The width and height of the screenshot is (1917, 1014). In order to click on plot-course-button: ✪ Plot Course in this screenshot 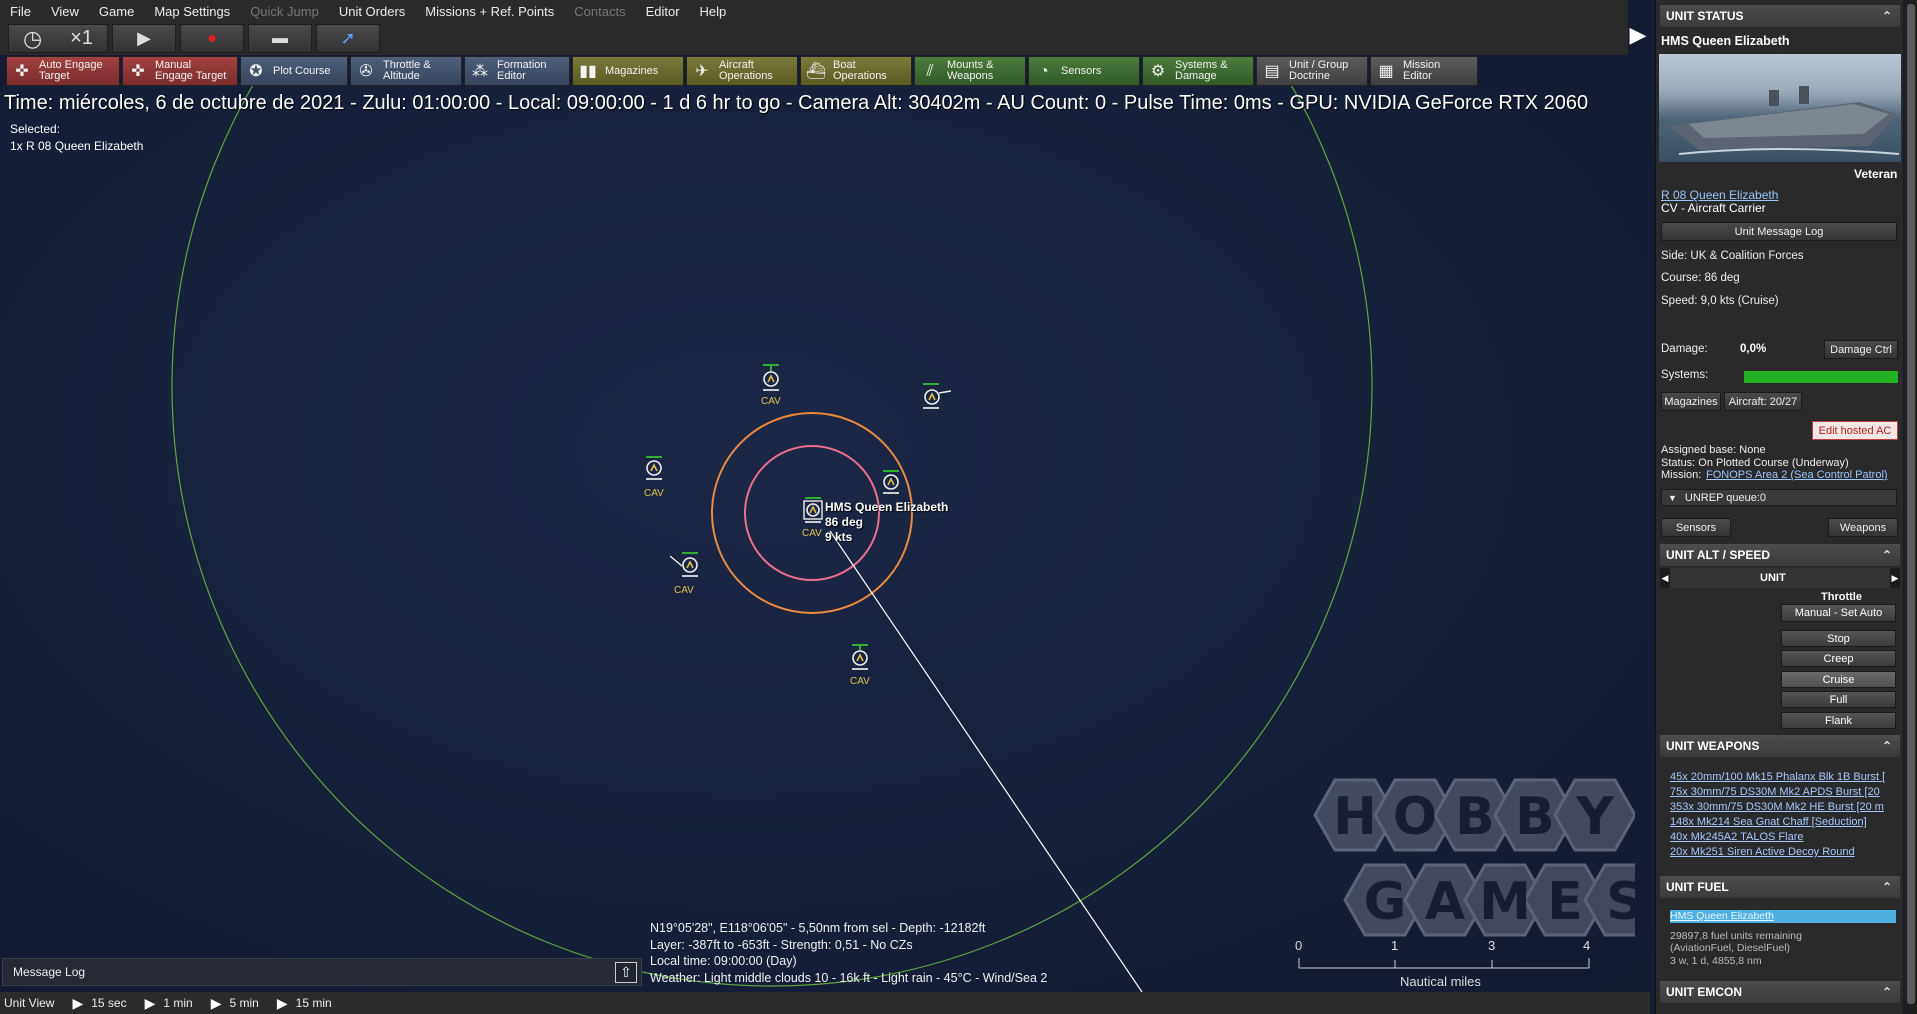, I will do `click(294, 71)`.